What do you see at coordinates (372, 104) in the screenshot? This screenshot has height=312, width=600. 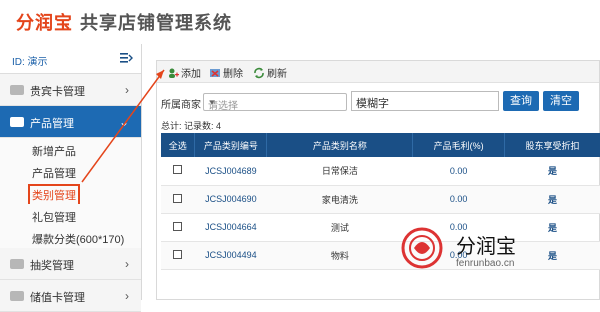 I see `keyword-input-value: 模糊字` at bounding box center [372, 104].